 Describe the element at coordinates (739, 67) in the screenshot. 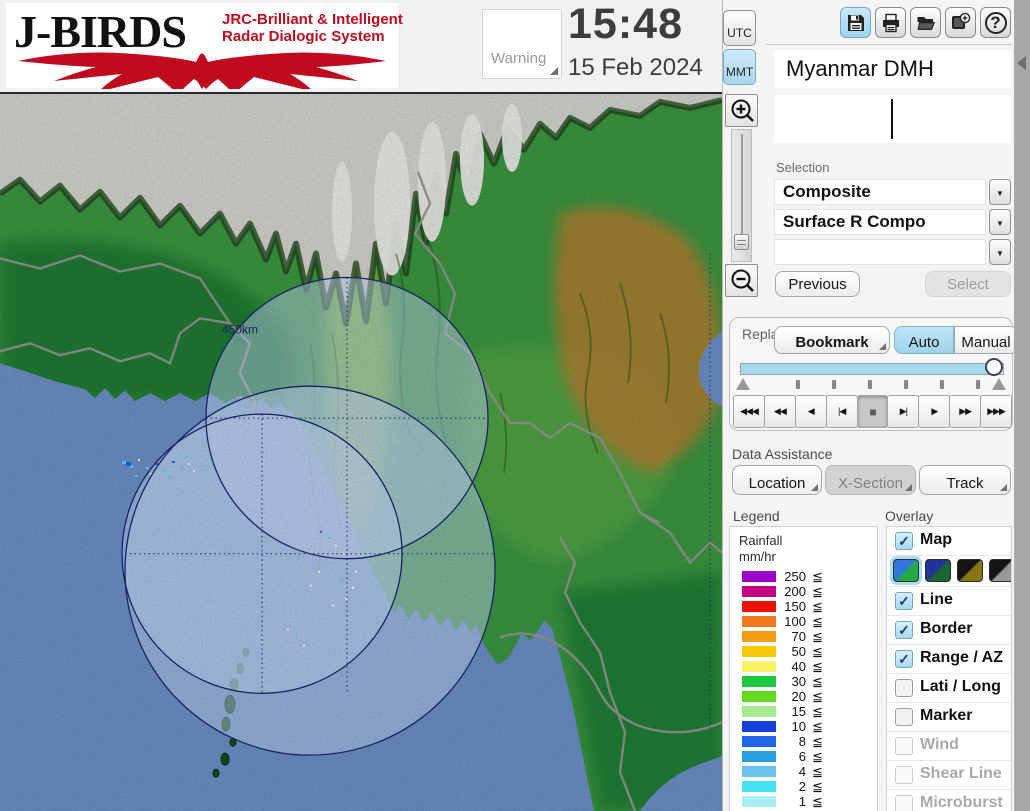

I see `mmt-toggle-button: MMT` at that location.